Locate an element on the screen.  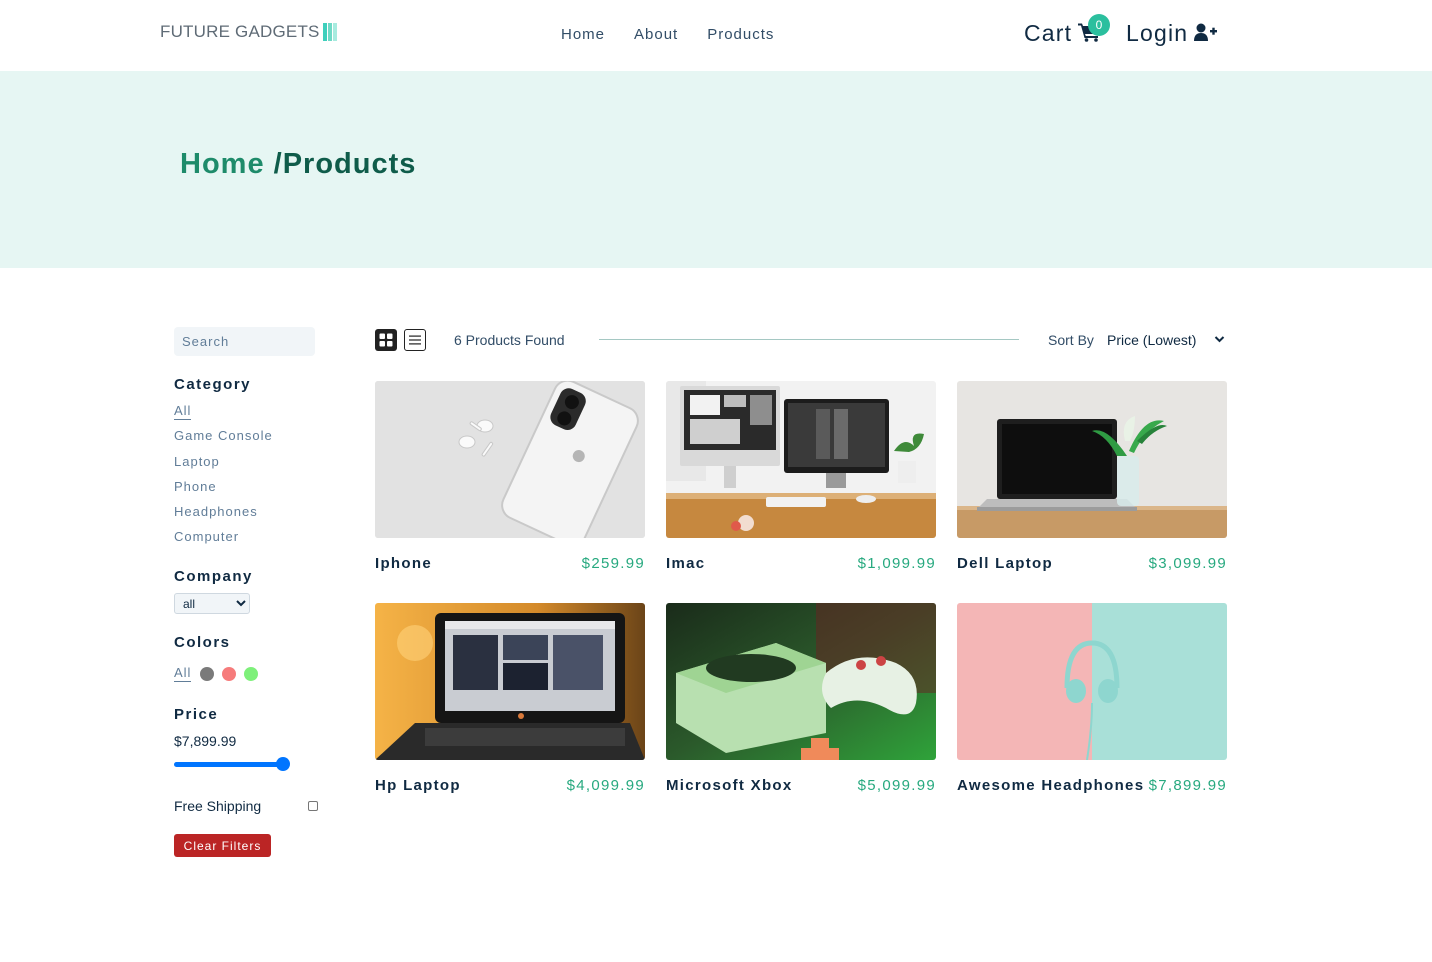
product-card: Awesome Headphones $7,899.99 is located at coordinates (1092, 698).